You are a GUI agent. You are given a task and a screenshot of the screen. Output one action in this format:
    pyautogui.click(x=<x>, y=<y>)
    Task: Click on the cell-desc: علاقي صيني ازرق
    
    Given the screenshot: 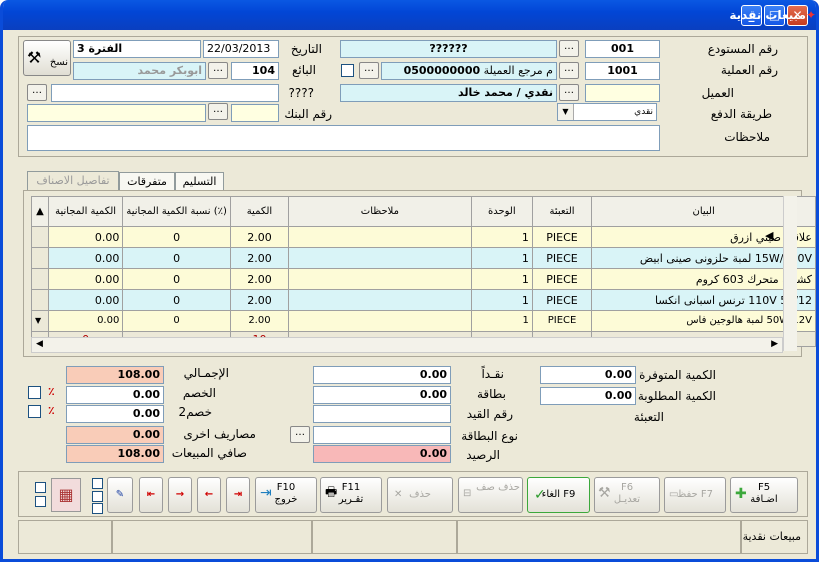 What is the action you would take?
    pyautogui.click(x=703, y=237)
    